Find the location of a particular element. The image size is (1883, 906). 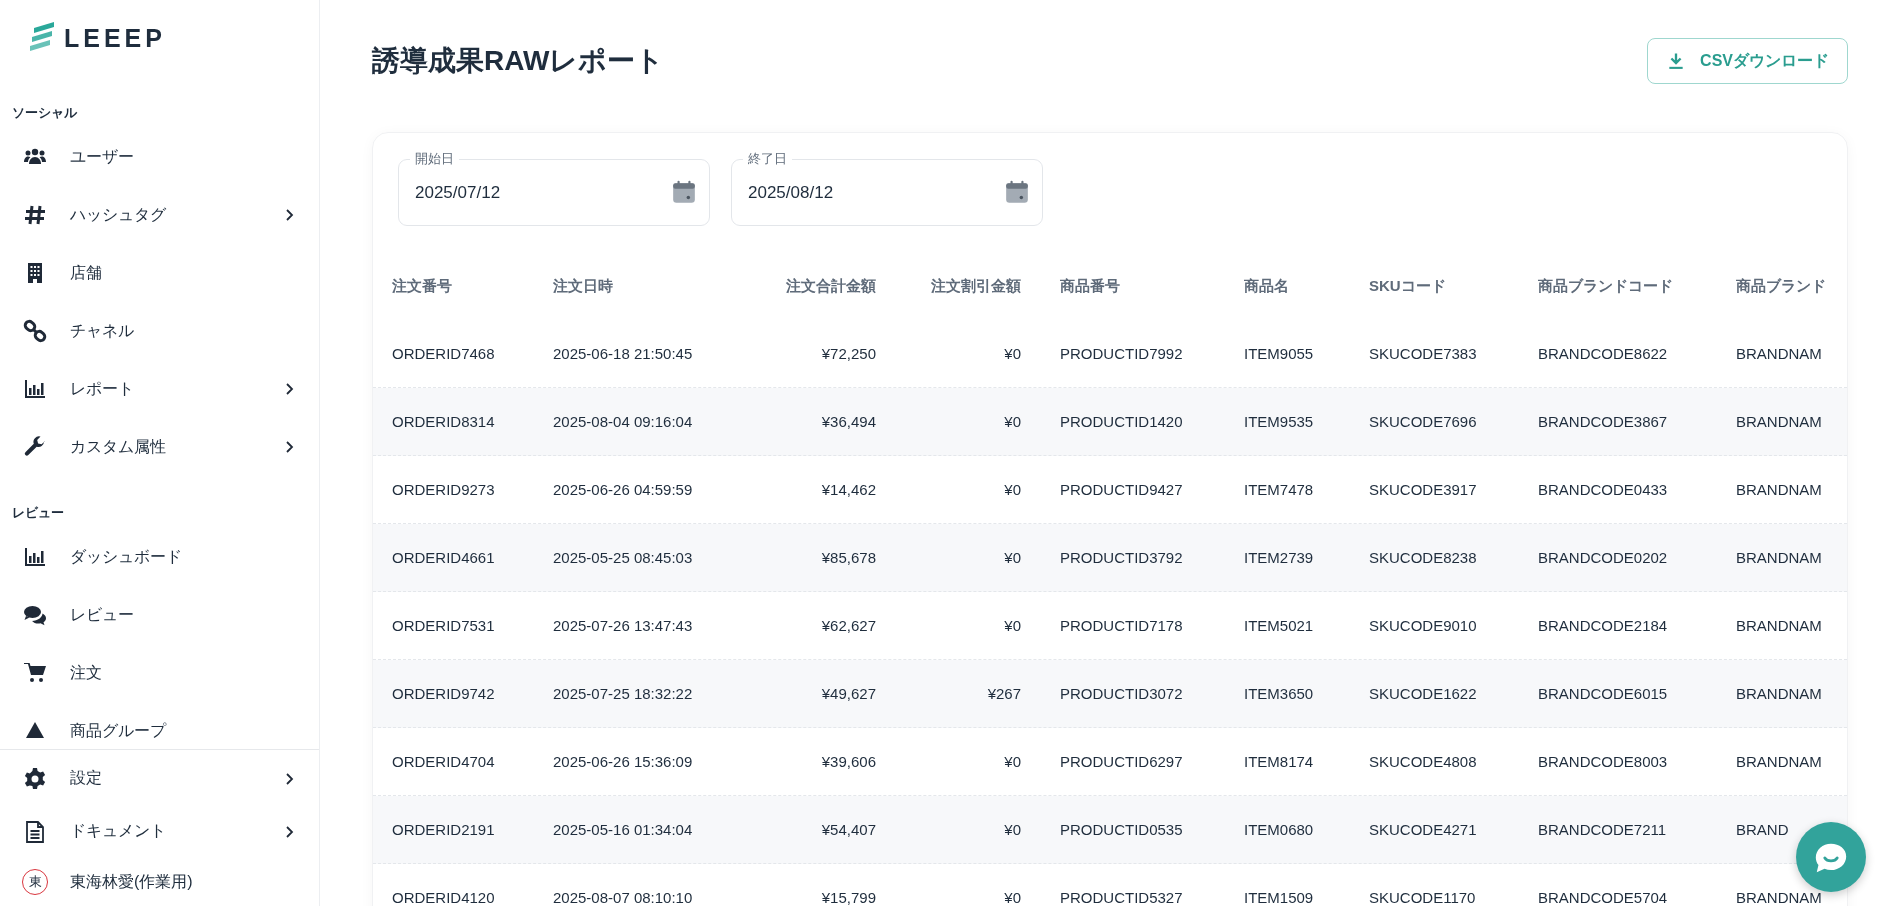

table-cell-text: ¥36,494 is located at coordinates (848, 421).